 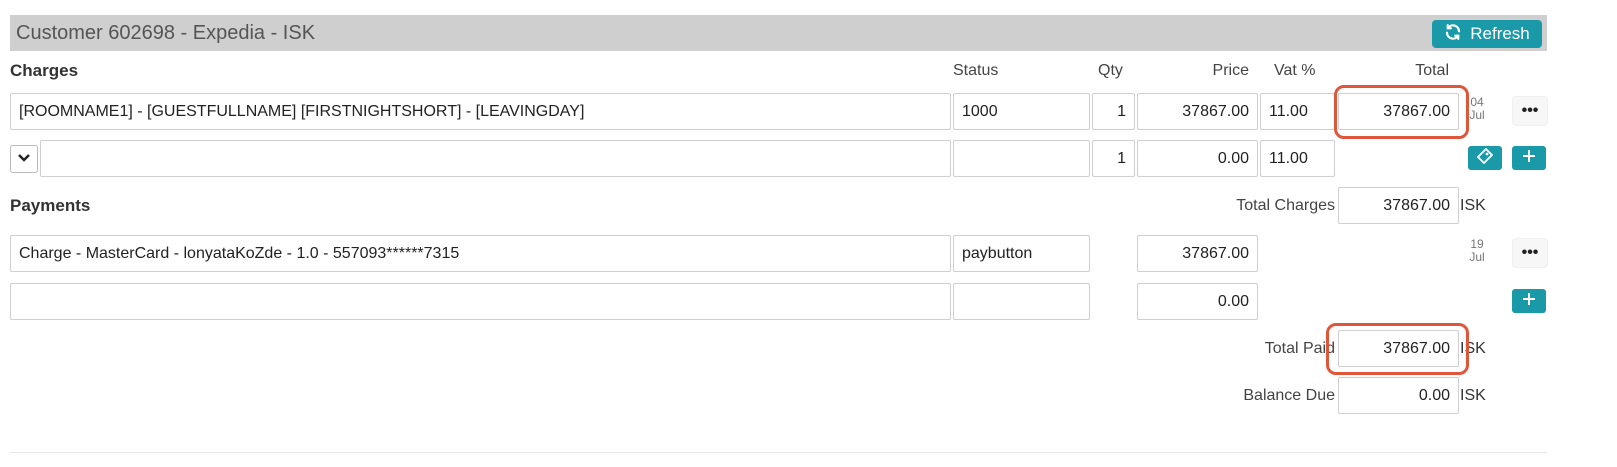 What do you see at coordinates (166, 33) in the screenshot?
I see `customer-title: Customer 602698 - Expedia - ISK` at bounding box center [166, 33].